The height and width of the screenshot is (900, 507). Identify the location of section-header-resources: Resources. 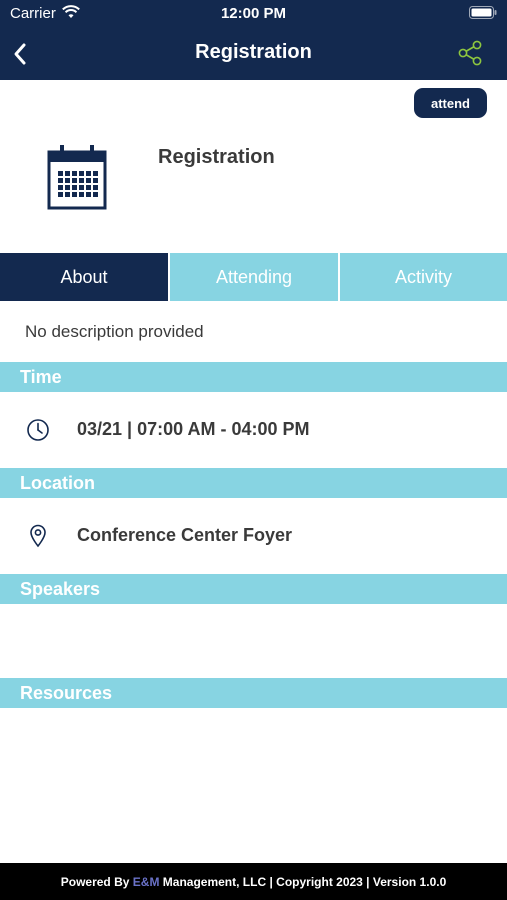
(253, 693).